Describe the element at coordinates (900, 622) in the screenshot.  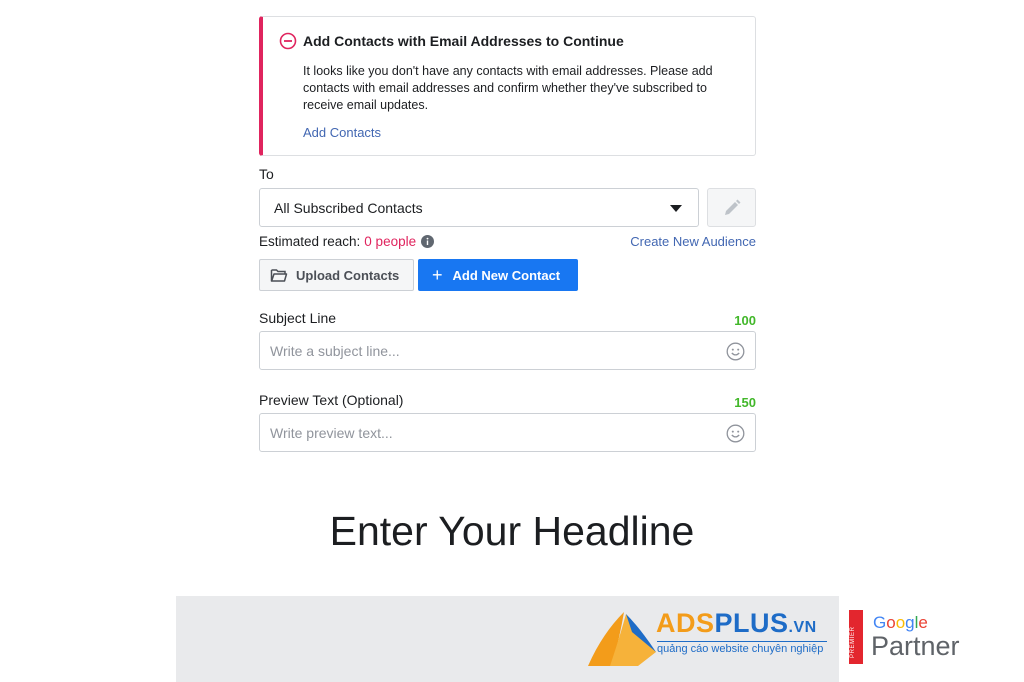
I see `google-wordmark: Google` at that location.